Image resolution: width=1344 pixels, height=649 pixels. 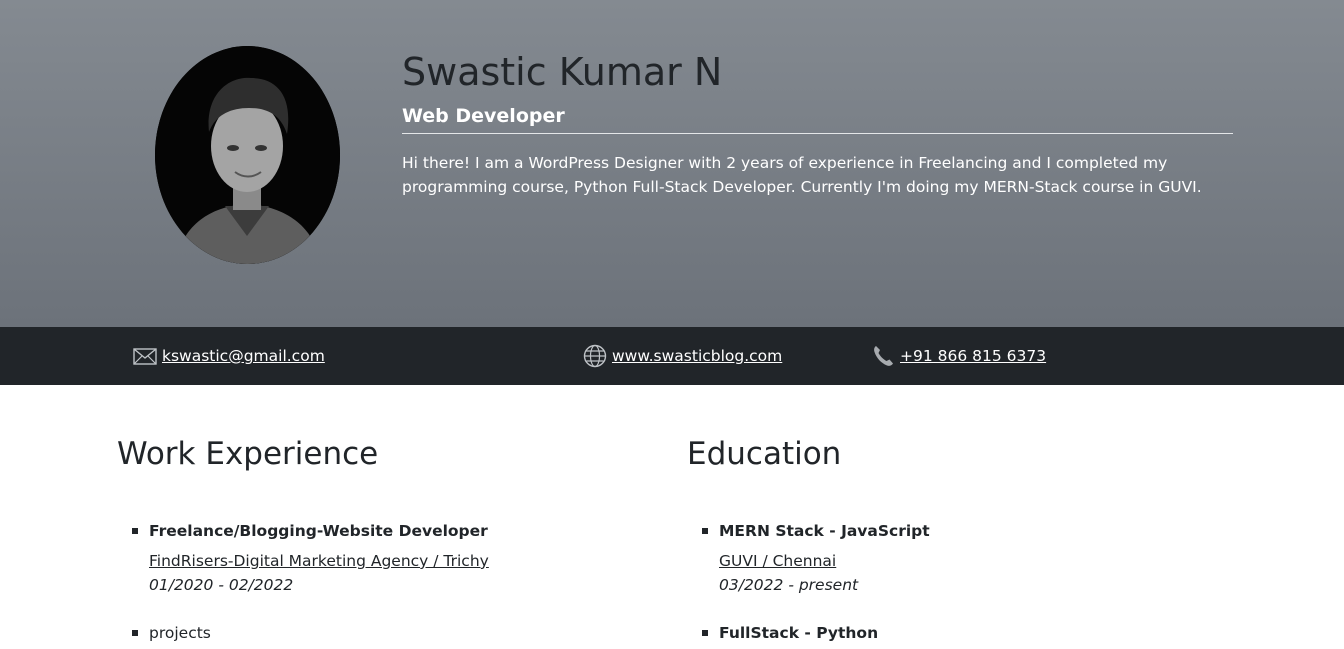 What do you see at coordinates (697, 356) in the screenshot?
I see `website-link: www.swasticblog.com` at bounding box center [697, 356].